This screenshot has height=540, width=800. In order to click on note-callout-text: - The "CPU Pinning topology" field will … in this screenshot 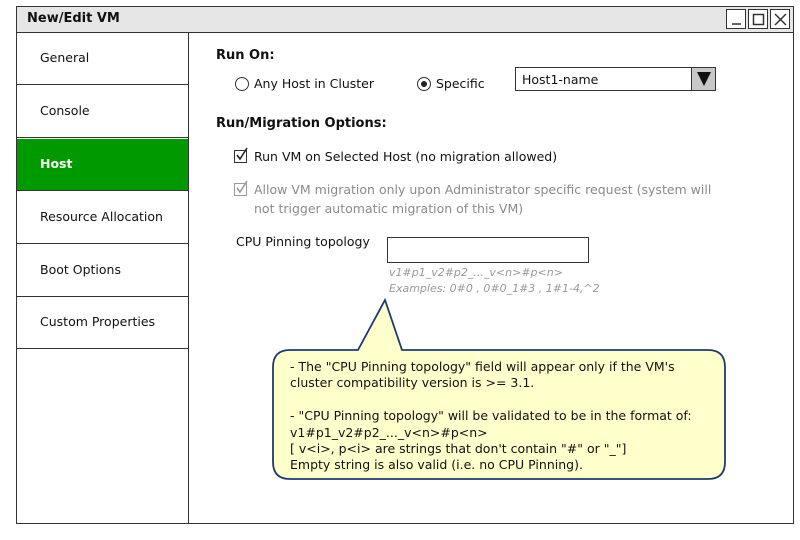, I will do `click(500, 416)`.